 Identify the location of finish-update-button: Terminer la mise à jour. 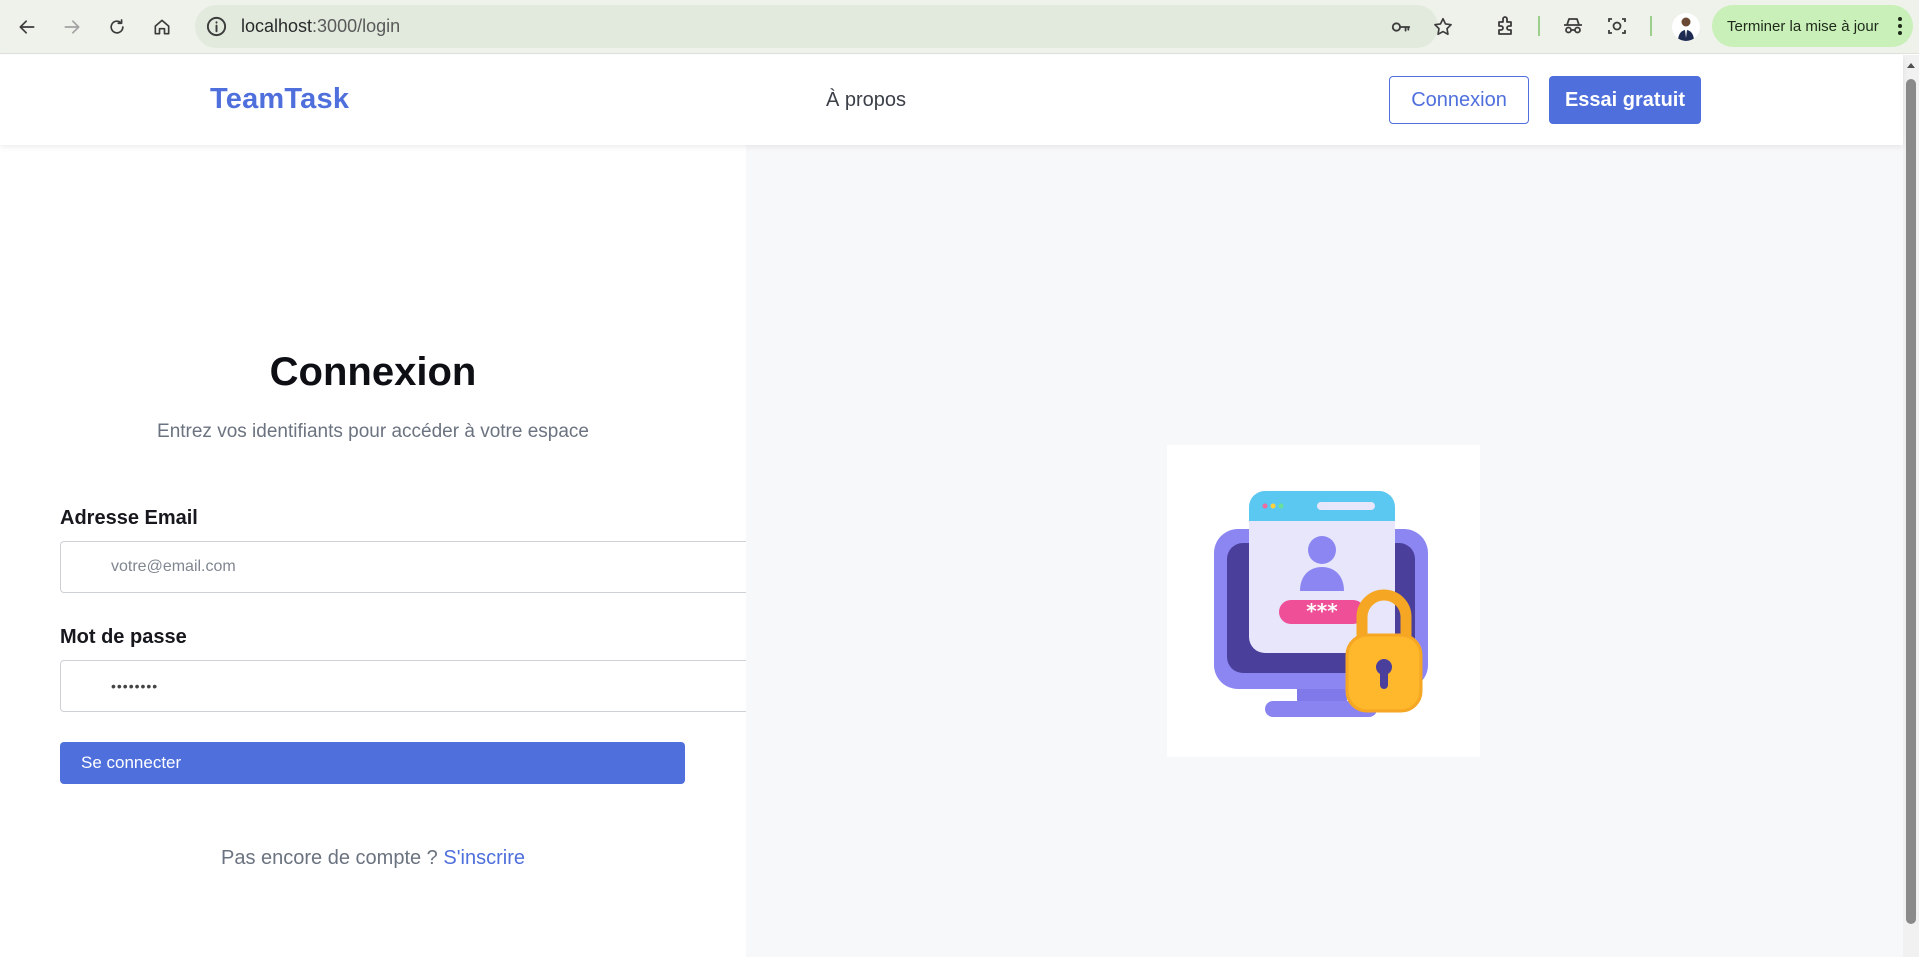
(1812, 26).